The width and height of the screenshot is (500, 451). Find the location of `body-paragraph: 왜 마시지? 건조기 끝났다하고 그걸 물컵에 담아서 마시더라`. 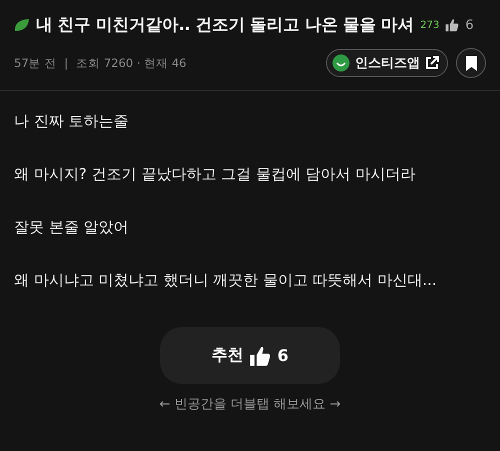

body-paragraph: 왜 마시지? 건조기 끝났다하고 그걸 물컵에 담아서 마시더라 is located at coordinates (215, 174).